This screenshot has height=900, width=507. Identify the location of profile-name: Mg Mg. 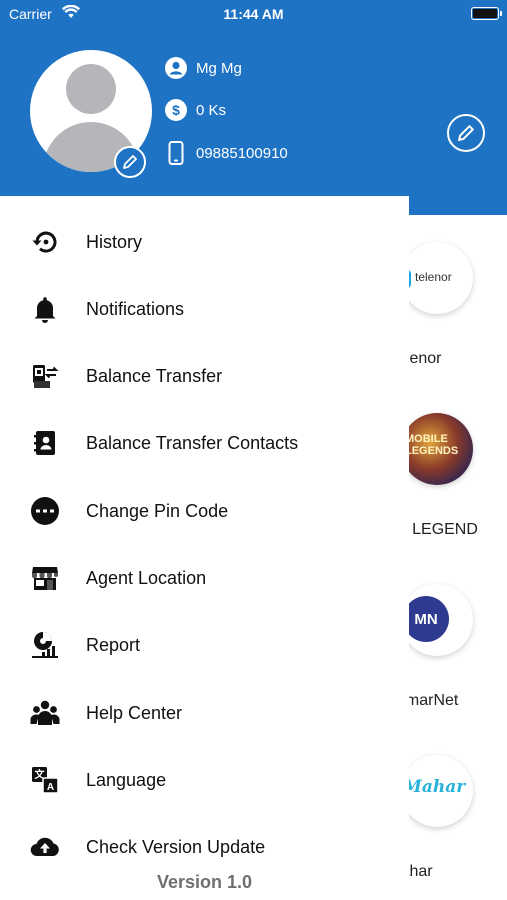
(219, 68).